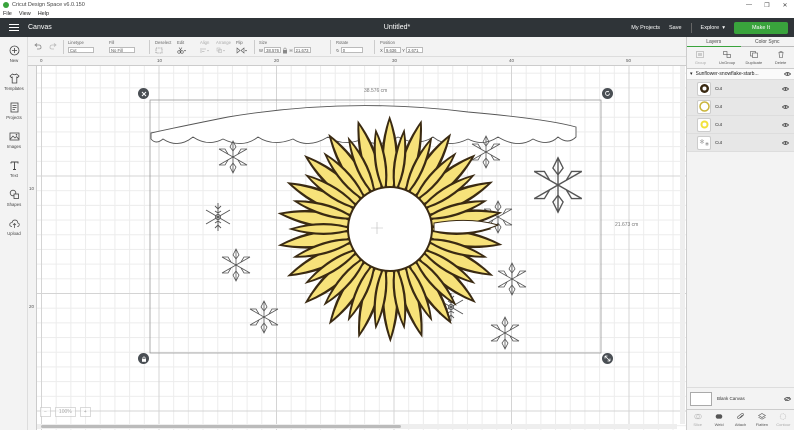  I want to click on make-it-button: Make It, so click(760, 27).